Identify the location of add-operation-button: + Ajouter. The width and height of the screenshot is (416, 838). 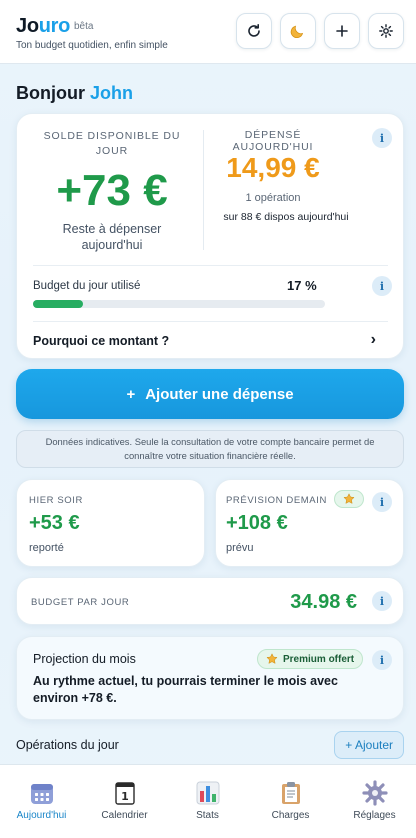
(369, 745).